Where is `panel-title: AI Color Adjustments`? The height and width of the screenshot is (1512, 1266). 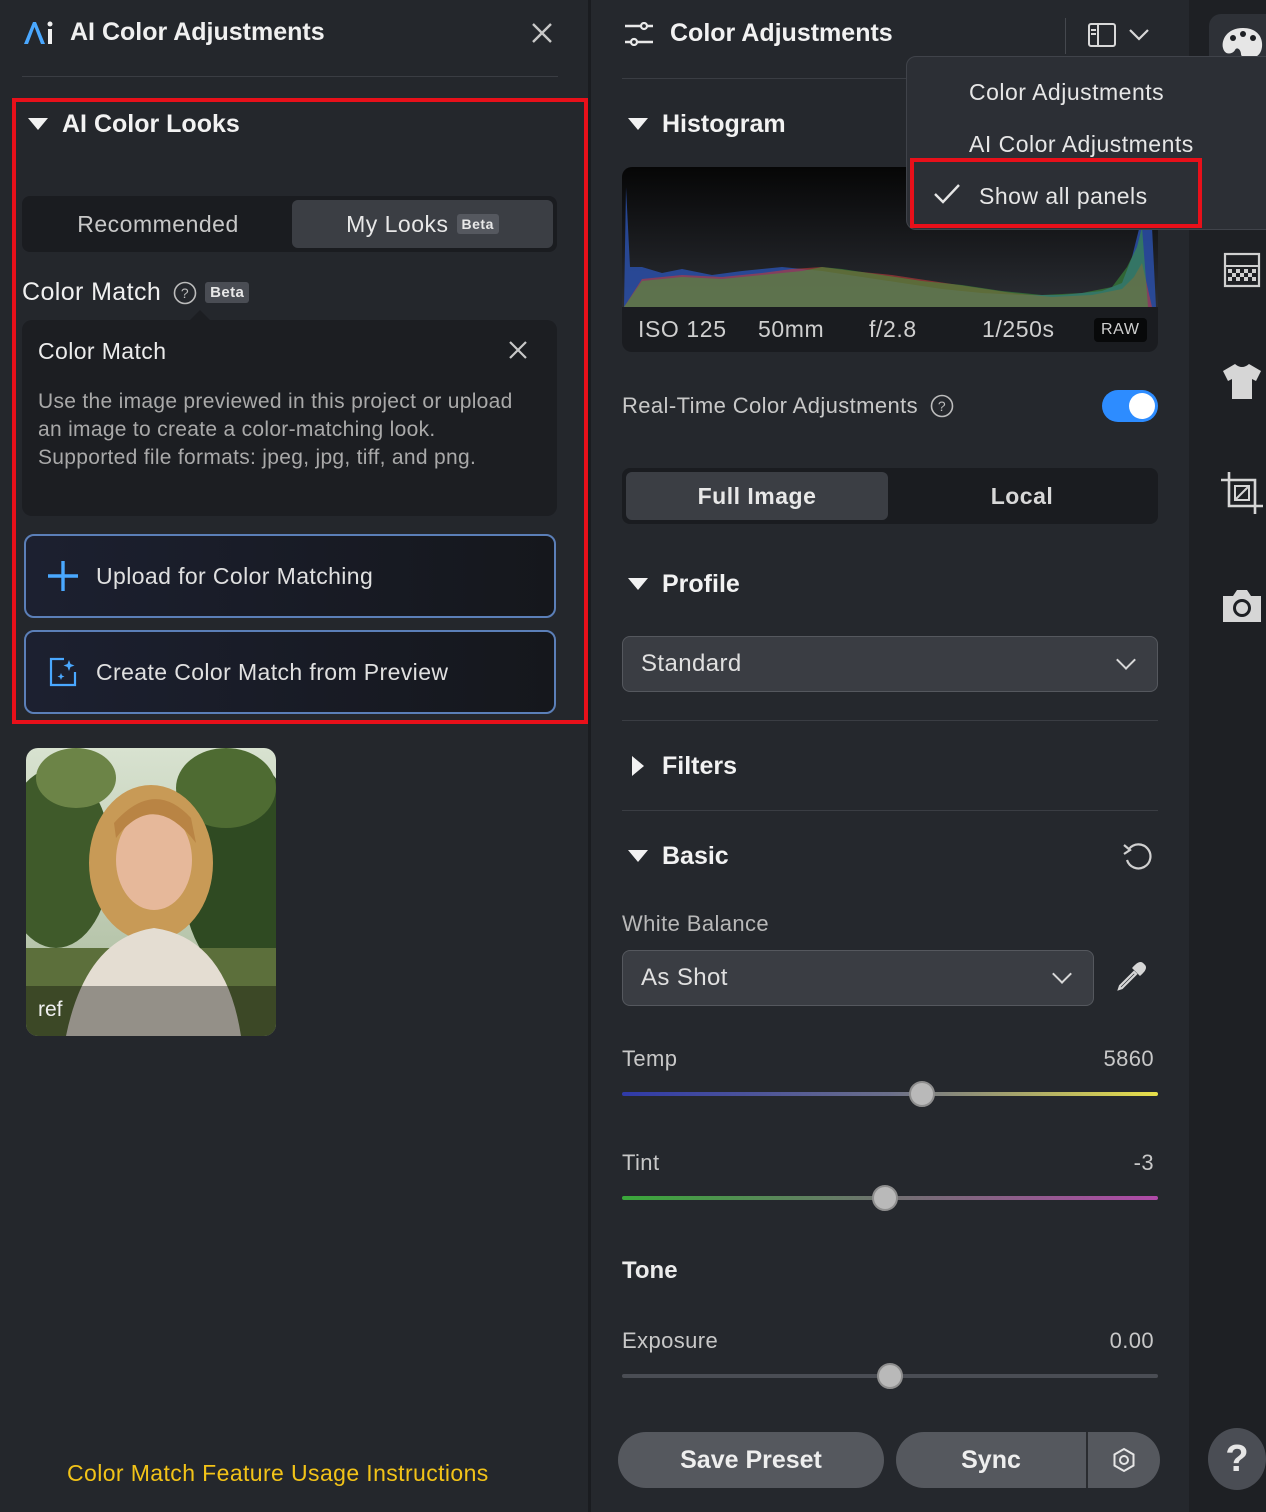
panel-title: AI Color Adjustments is located at coordinates (197, 32).